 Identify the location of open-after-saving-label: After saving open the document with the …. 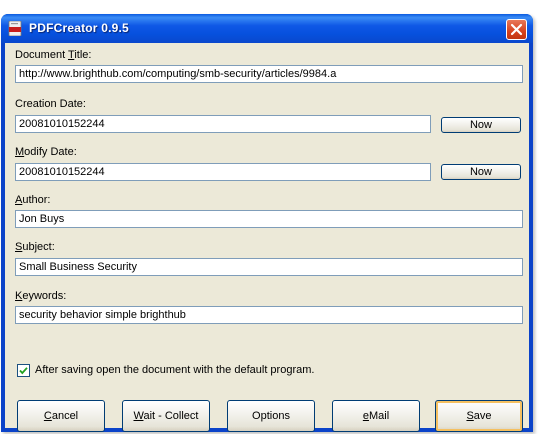
(175, 370).